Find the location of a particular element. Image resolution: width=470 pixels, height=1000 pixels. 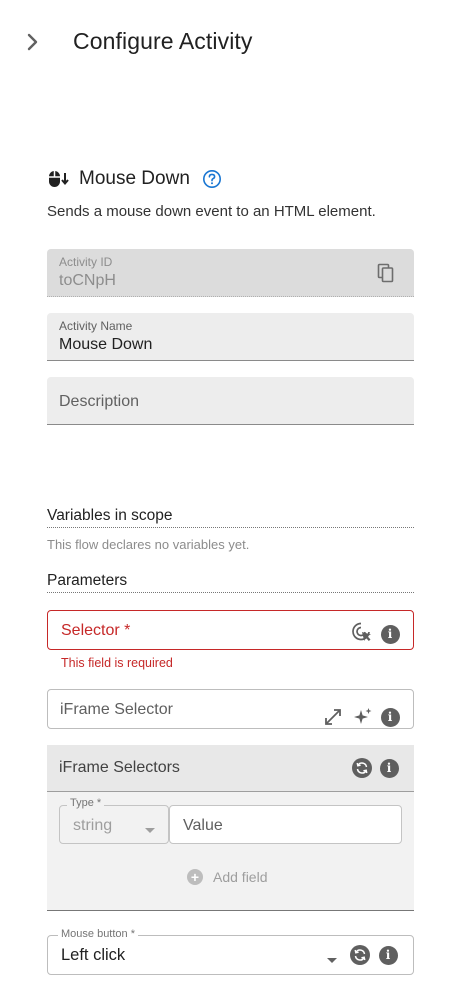

selector-field: Selector * i is located at coordinates (230, 630).